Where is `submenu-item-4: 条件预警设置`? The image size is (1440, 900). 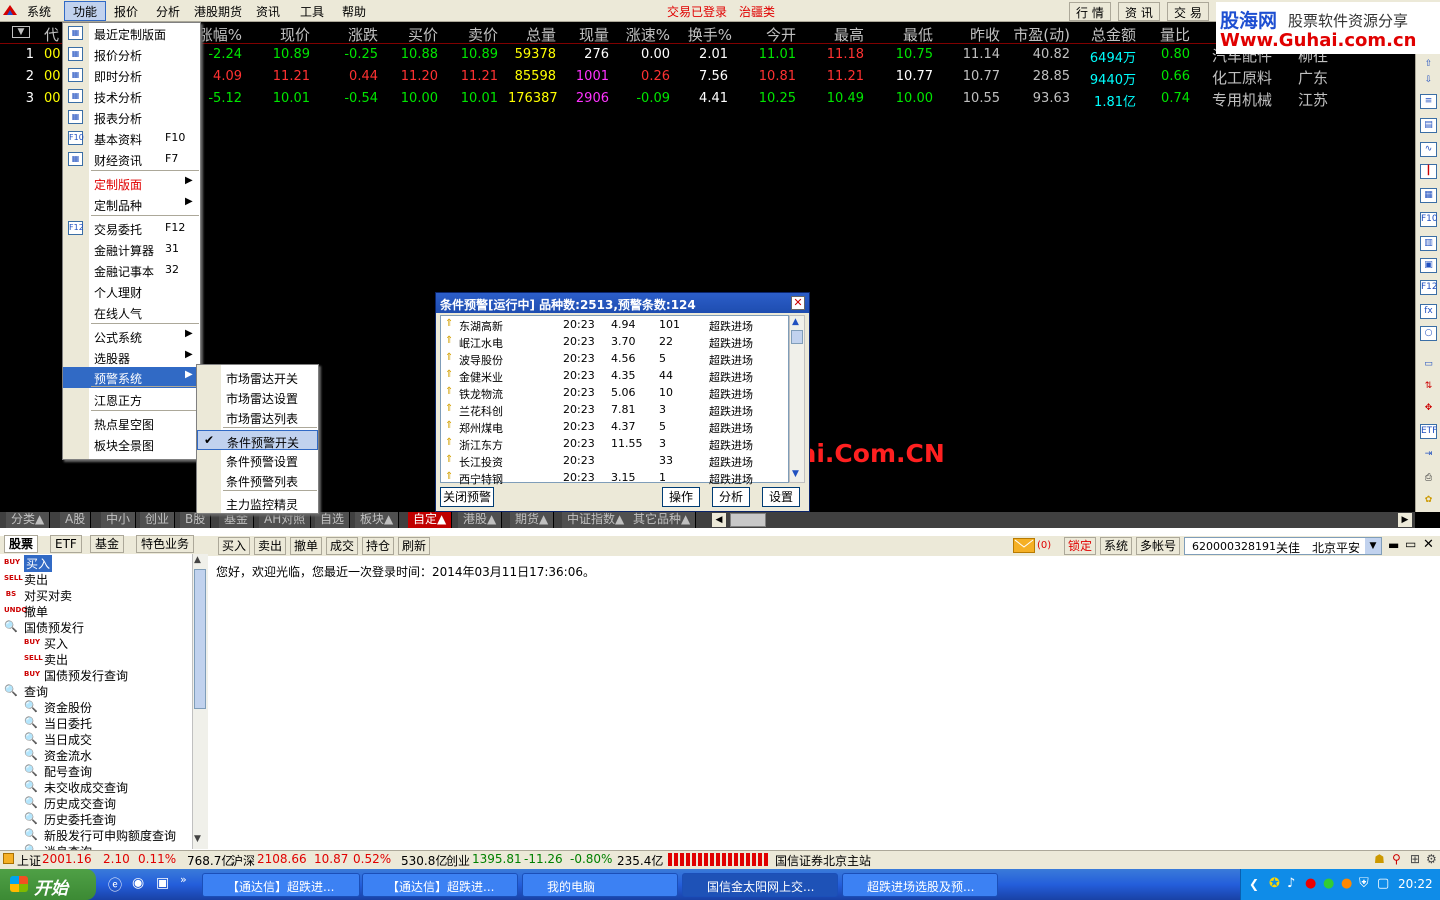 submenu-item-4: 条件预警设置 is located at coordinates (257, 460).